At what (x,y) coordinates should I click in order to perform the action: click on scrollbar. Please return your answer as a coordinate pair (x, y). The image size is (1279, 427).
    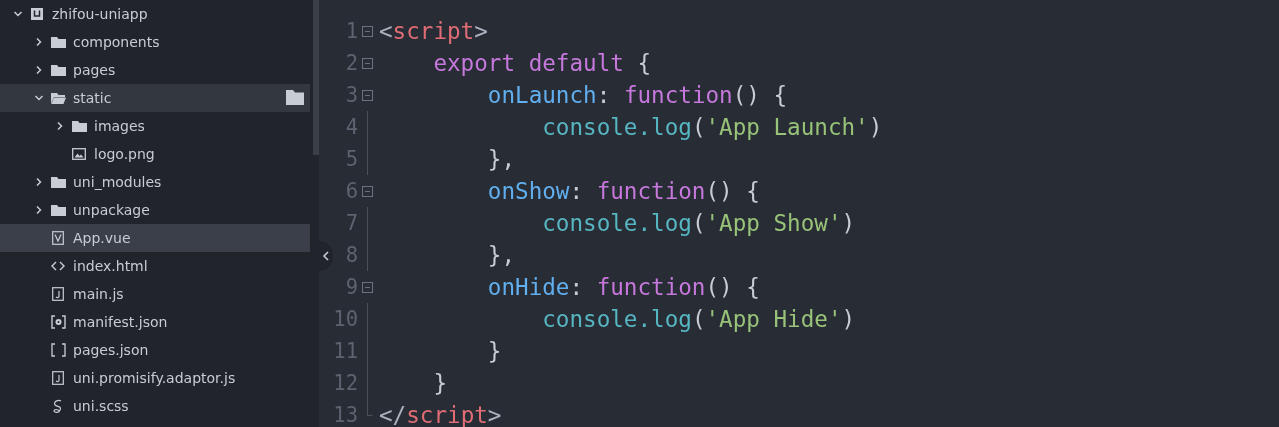
    Looking at the image, I should click on (316, 77).